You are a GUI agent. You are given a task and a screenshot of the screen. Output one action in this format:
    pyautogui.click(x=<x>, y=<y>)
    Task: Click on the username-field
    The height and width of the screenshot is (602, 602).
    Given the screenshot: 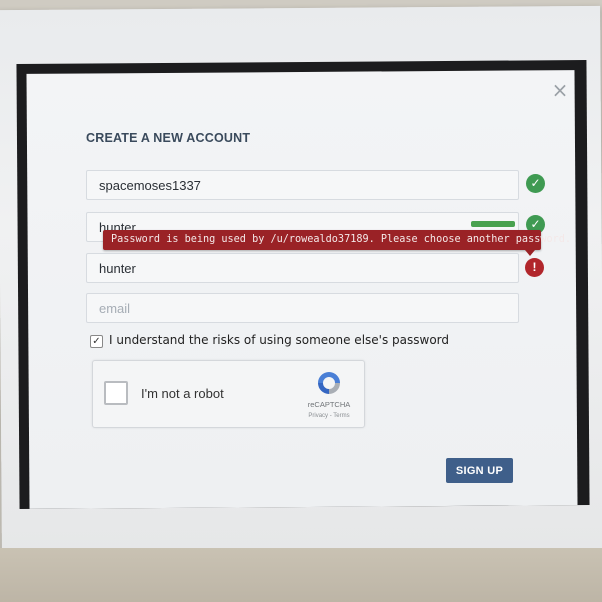 What is the action you would take?
    pyautogui.click(x=302, y=185)
    